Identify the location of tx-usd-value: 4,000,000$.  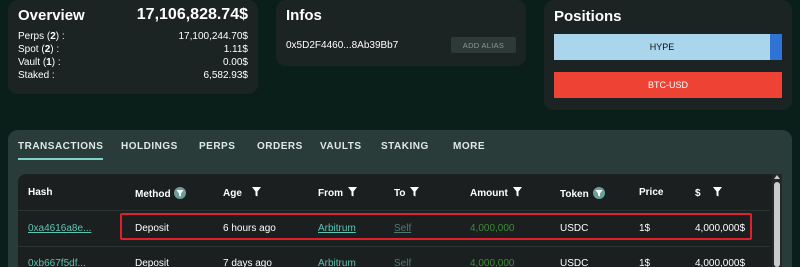
(720, 262).